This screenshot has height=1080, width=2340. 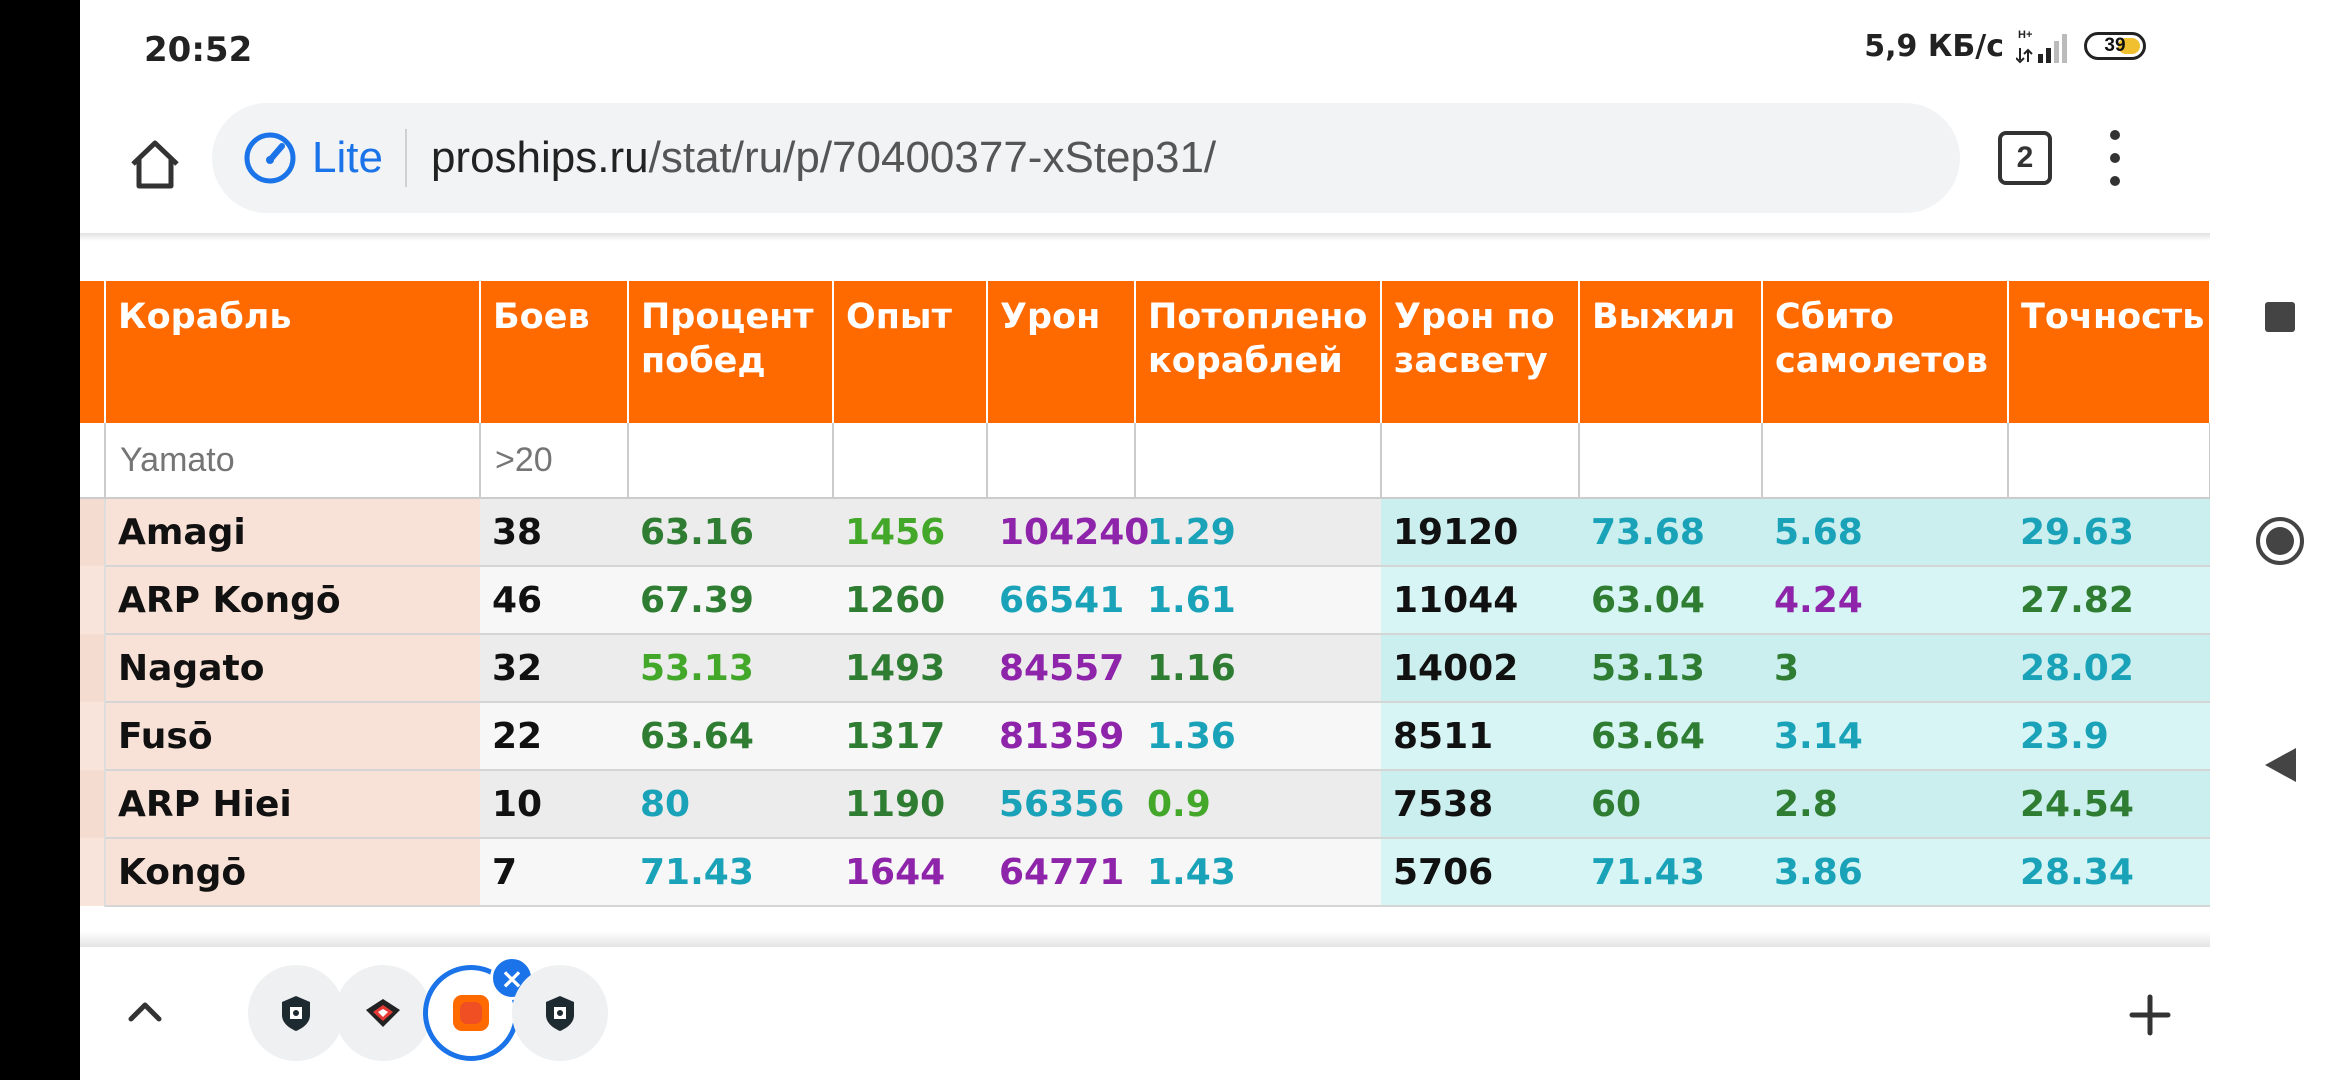 I want to click on column-header-survived: Выжил, so click(x=1671, y=352).